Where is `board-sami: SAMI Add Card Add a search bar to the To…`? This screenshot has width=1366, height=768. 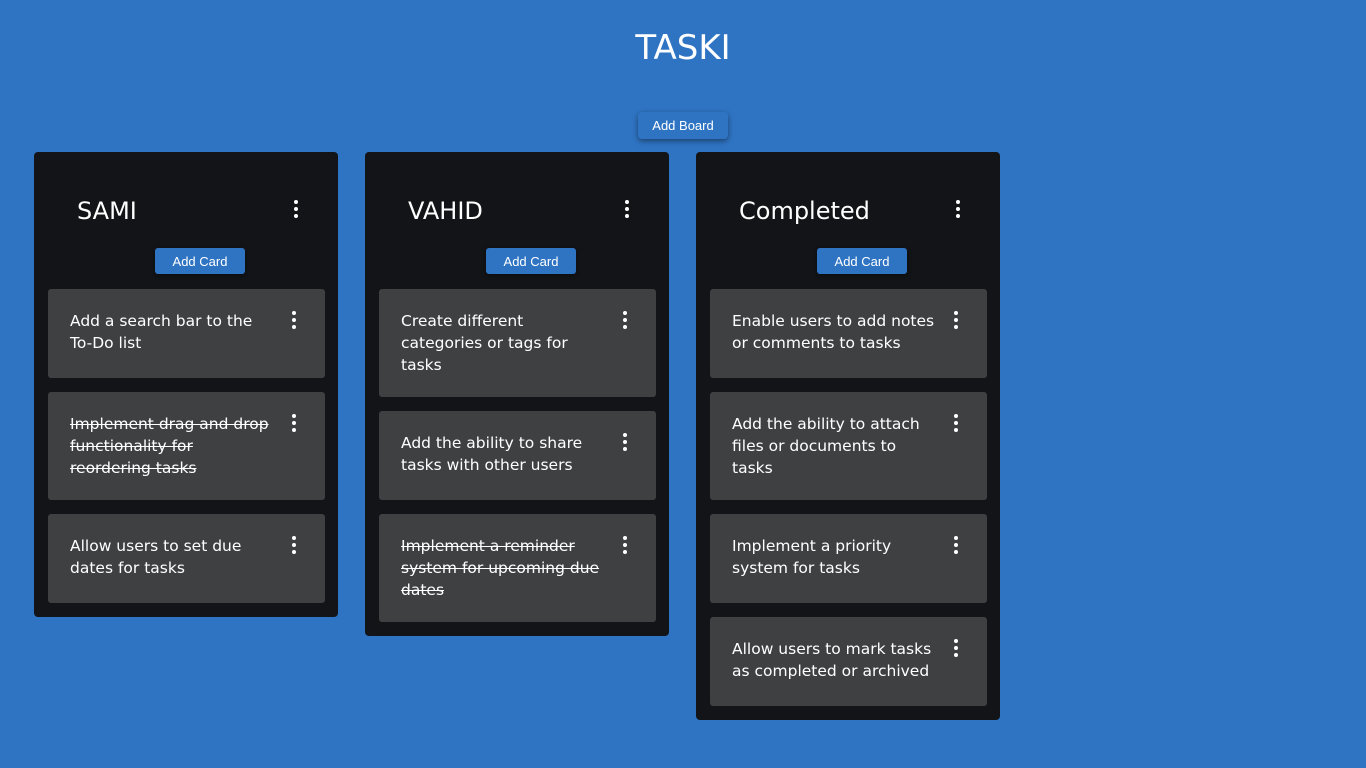
board-sami: SAMI Add Card Add a search bar to the To… is located at coordinates (186, 384).